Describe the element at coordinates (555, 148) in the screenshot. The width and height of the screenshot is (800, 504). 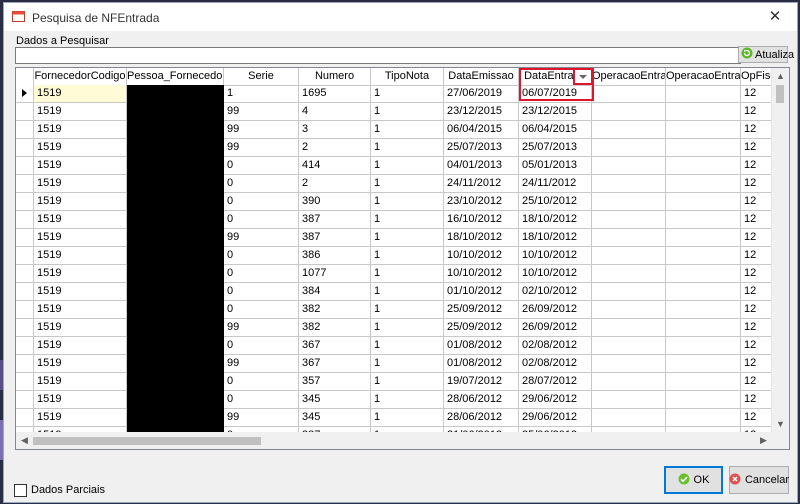
I see `table-cell: 25/07/2013` at that location.